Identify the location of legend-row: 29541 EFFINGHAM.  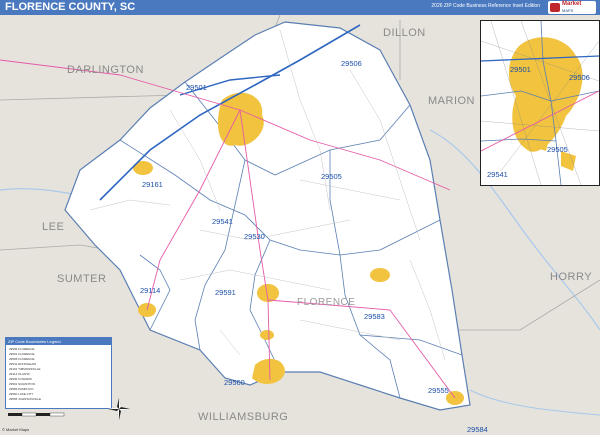
(22, 364).